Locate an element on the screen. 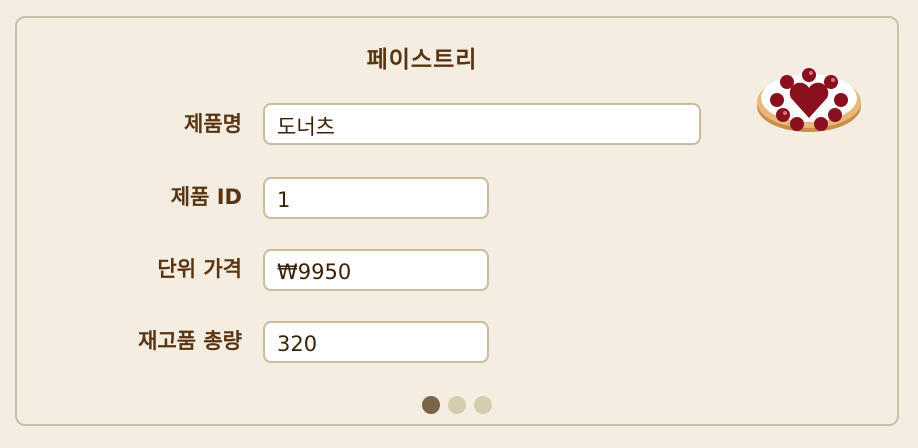  stock-total-label: 재고품 총량 is located at coordinates (190, 341).